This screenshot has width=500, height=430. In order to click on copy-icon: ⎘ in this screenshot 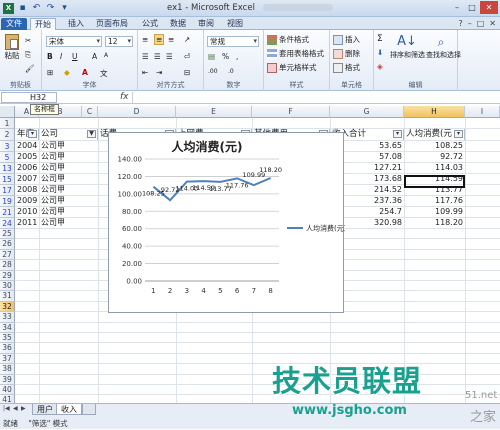, I will do `click(28, 55)`.